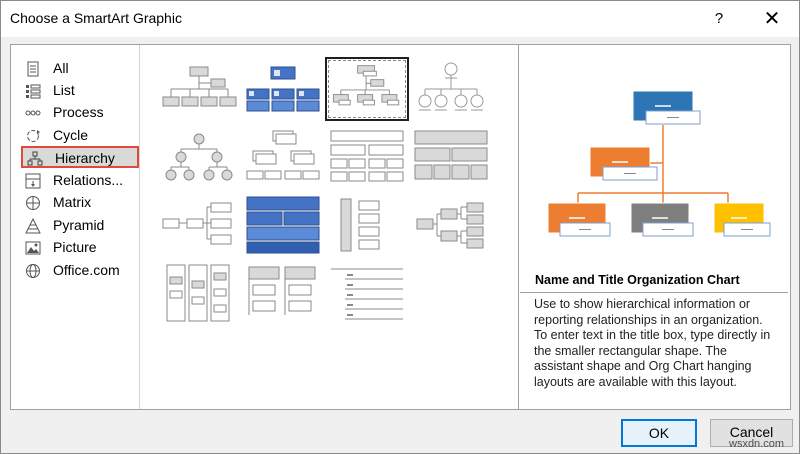 The height and width of the screenshot is (454, 800). What do you see at coordinates (96, 18) in the screenshot?
I see `dialog-title: Choose a SmartArt Graphic` at bounding box center [96, 18].